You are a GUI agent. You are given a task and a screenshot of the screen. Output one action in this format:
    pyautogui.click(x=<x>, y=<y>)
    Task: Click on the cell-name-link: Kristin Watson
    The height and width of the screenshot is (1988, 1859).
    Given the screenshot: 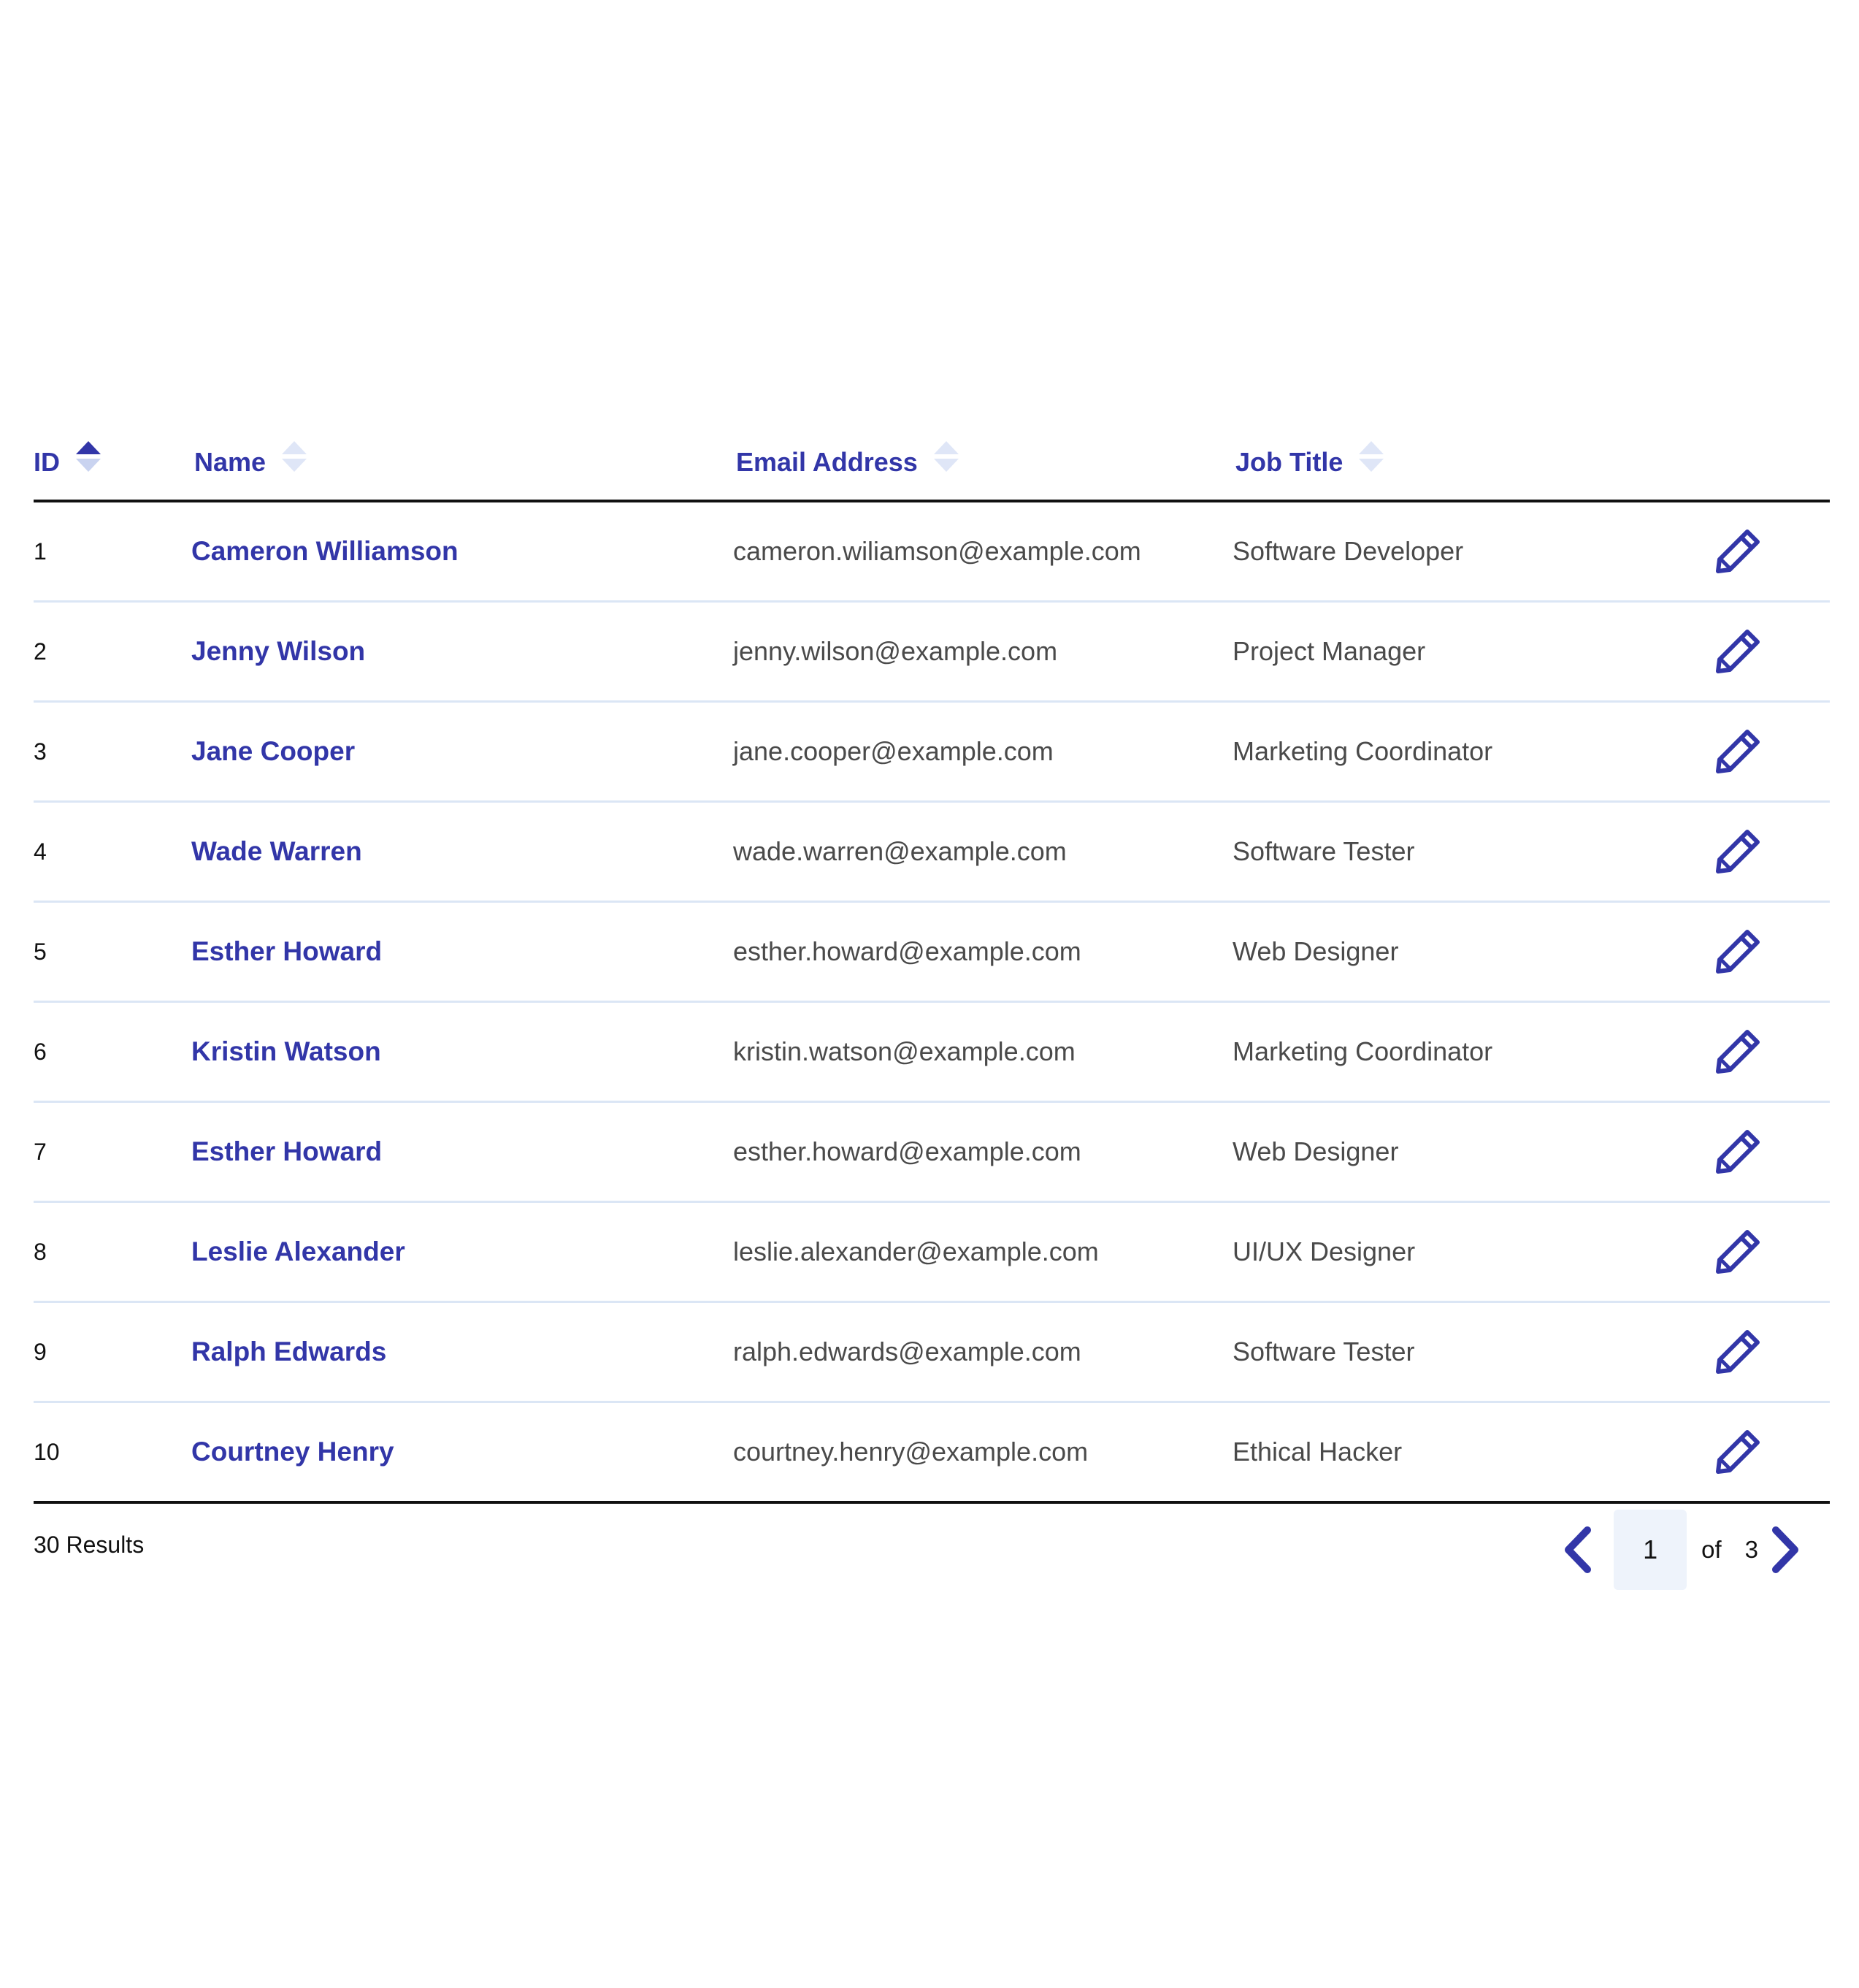 What is the action you would take?
    pyautogui.click(x=286, y=1052)
    